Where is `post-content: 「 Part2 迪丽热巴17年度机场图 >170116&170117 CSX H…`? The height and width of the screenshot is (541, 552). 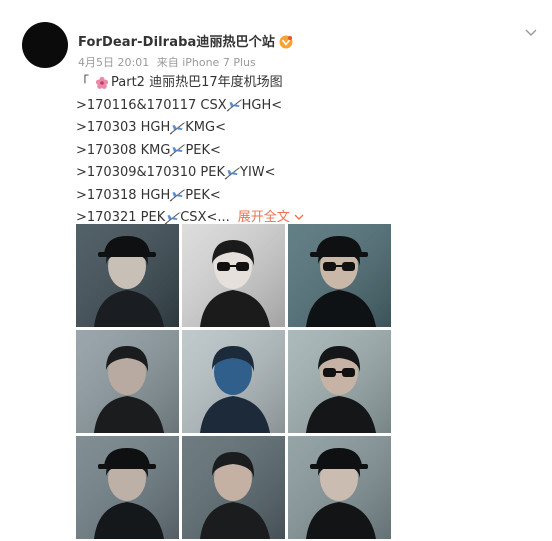 post-content: 「 Part2 迪丽热巴17年度机场图 >170116&170117 CSX H… is located at coordinates (190, 151).